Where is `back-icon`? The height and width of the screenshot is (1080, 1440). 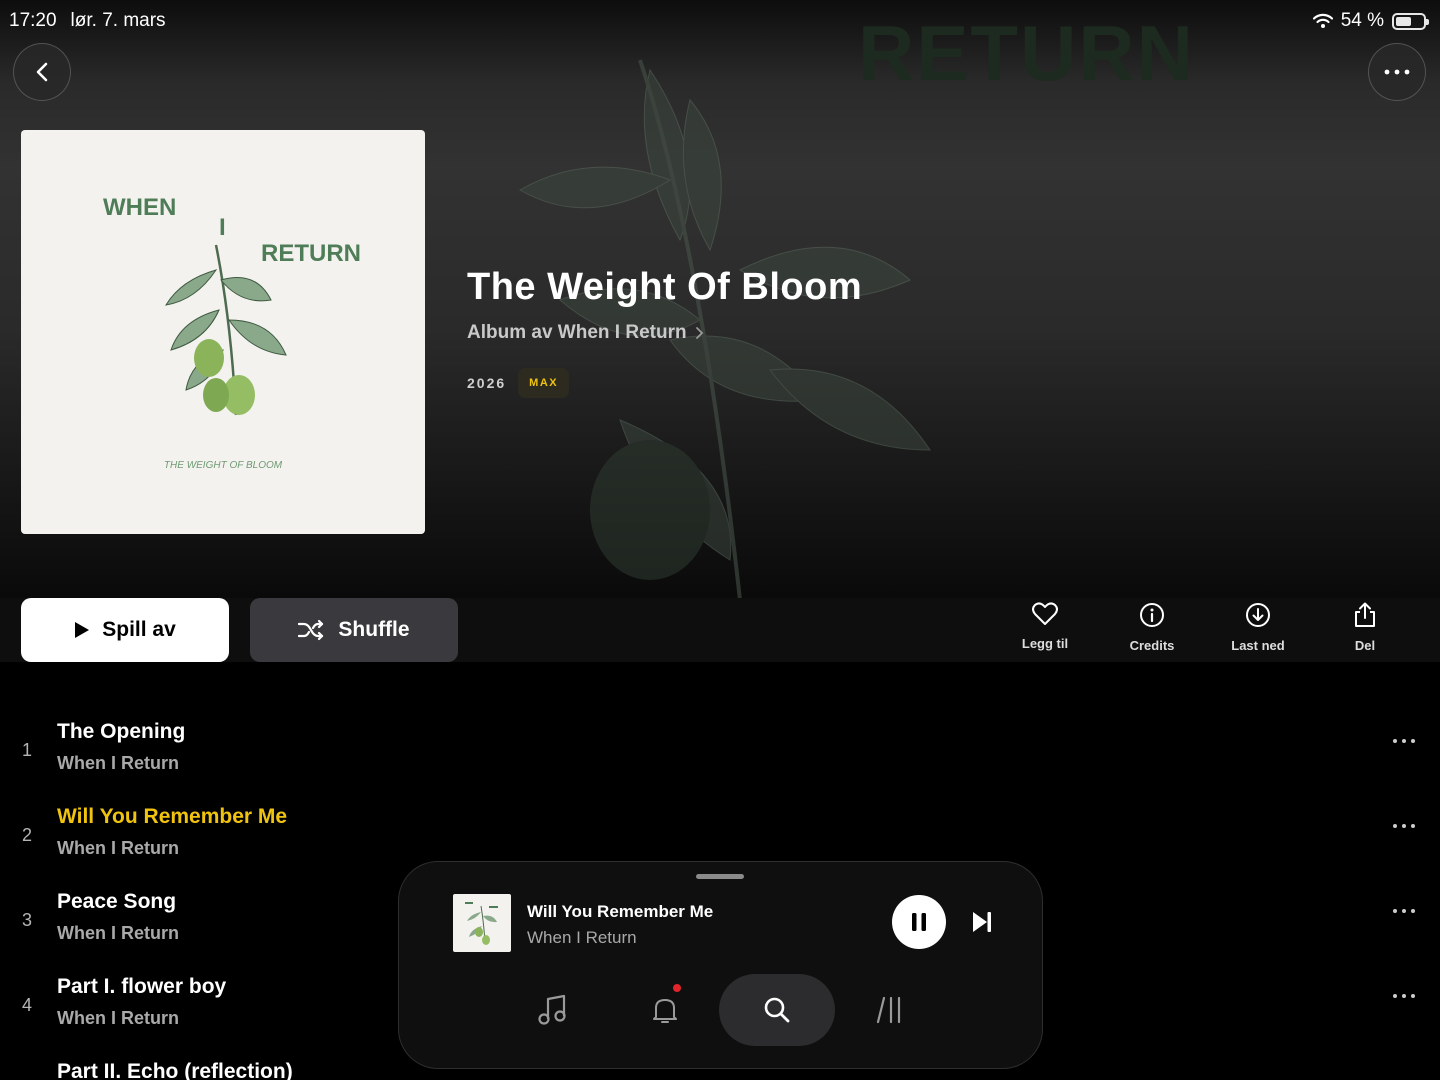 back-icon is located at coordinates (42, 72).